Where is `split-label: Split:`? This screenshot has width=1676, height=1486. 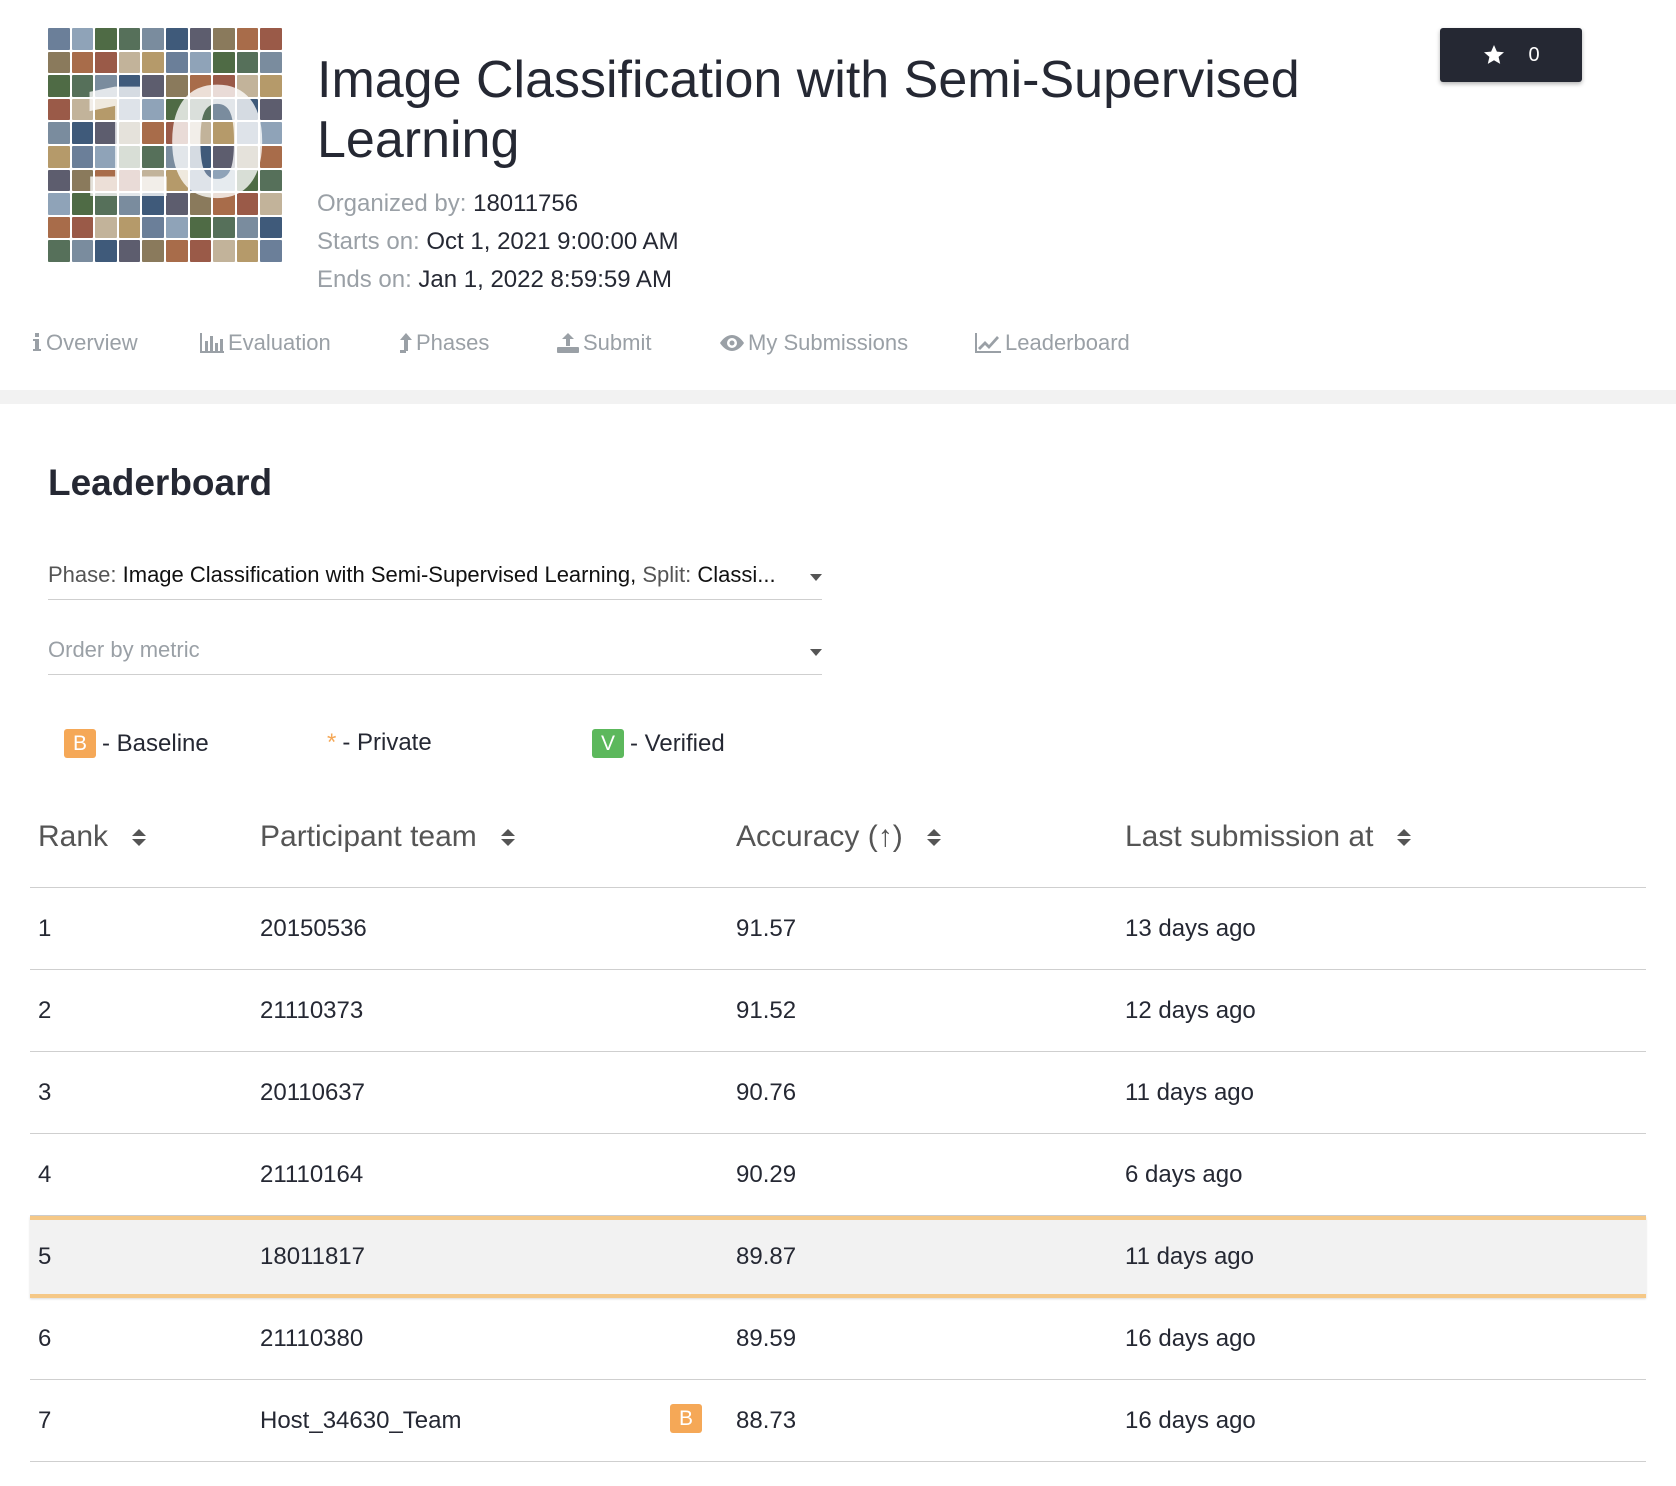 split-label: Split: is located at coordinates (667, 574).